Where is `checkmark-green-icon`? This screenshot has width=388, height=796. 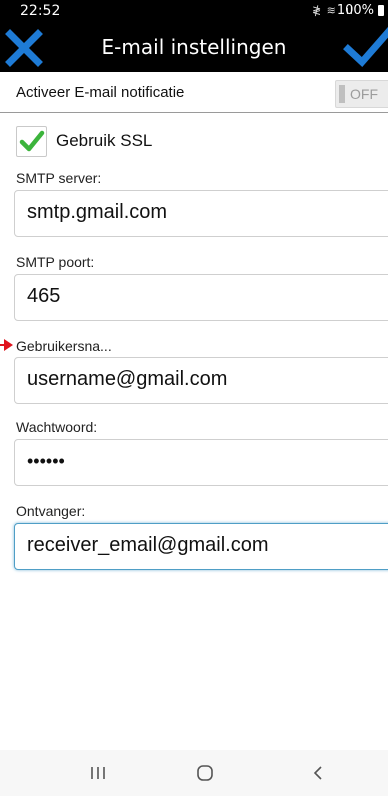
checkmark-green-icon is located at coordinates (32, 141).